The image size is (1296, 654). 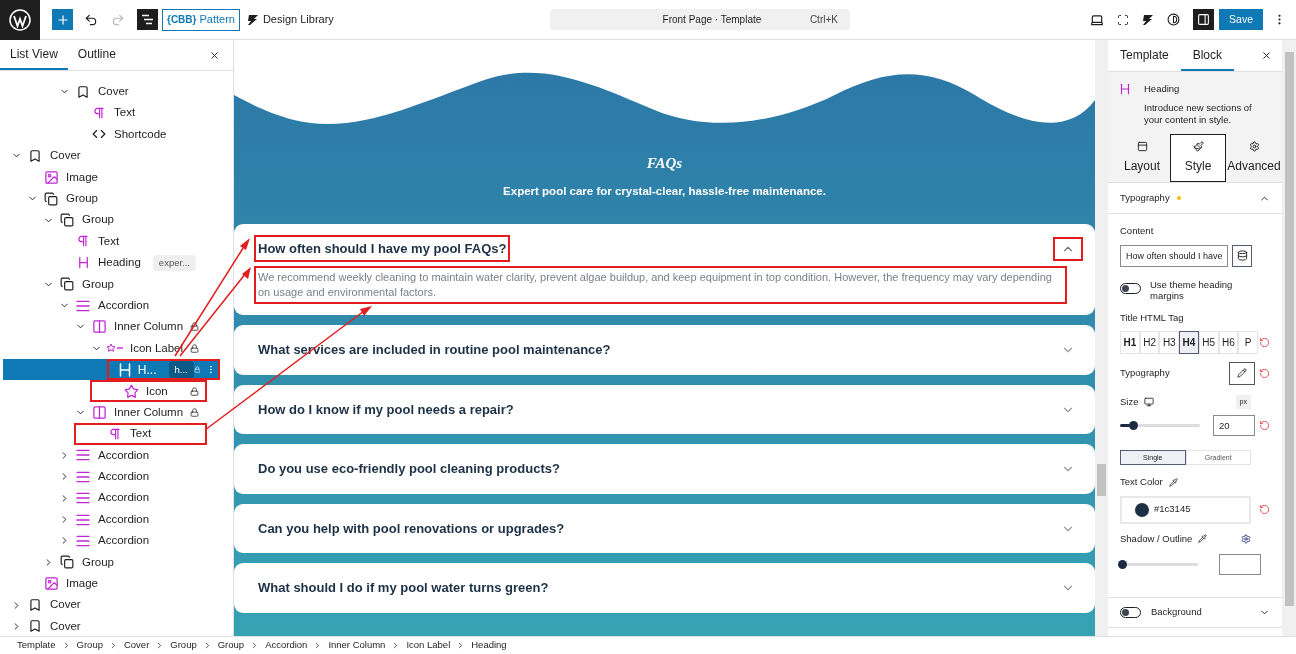 What do you see at coordinates (140, 134) in the screenshot?
I see `tree-item-label: Shortcode` at bounding box center [140, 134].